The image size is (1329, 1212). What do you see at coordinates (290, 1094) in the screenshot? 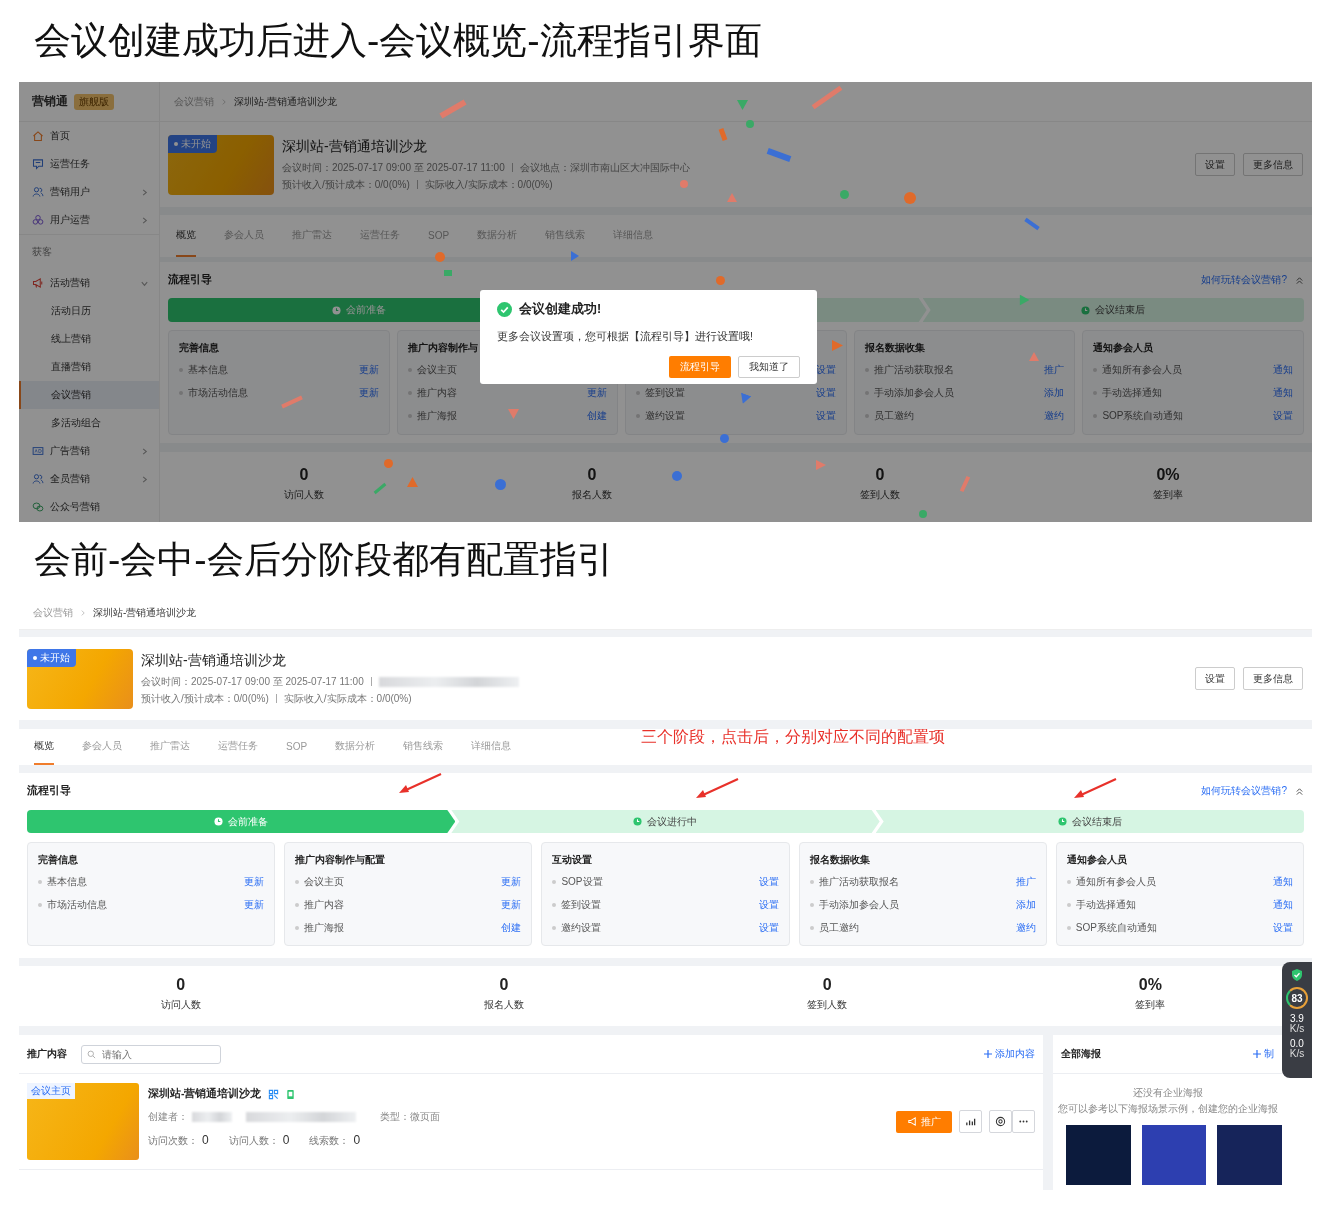
I see `phone-icon` at bounding box center [290, 1094].